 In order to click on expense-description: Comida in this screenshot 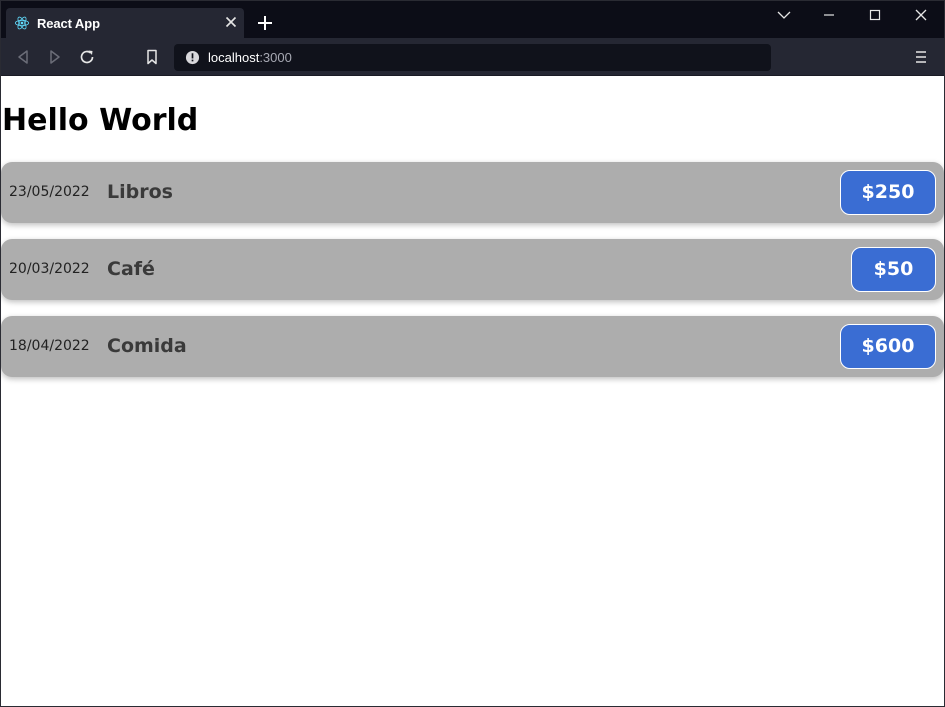, I will do `click(147, 346)`.